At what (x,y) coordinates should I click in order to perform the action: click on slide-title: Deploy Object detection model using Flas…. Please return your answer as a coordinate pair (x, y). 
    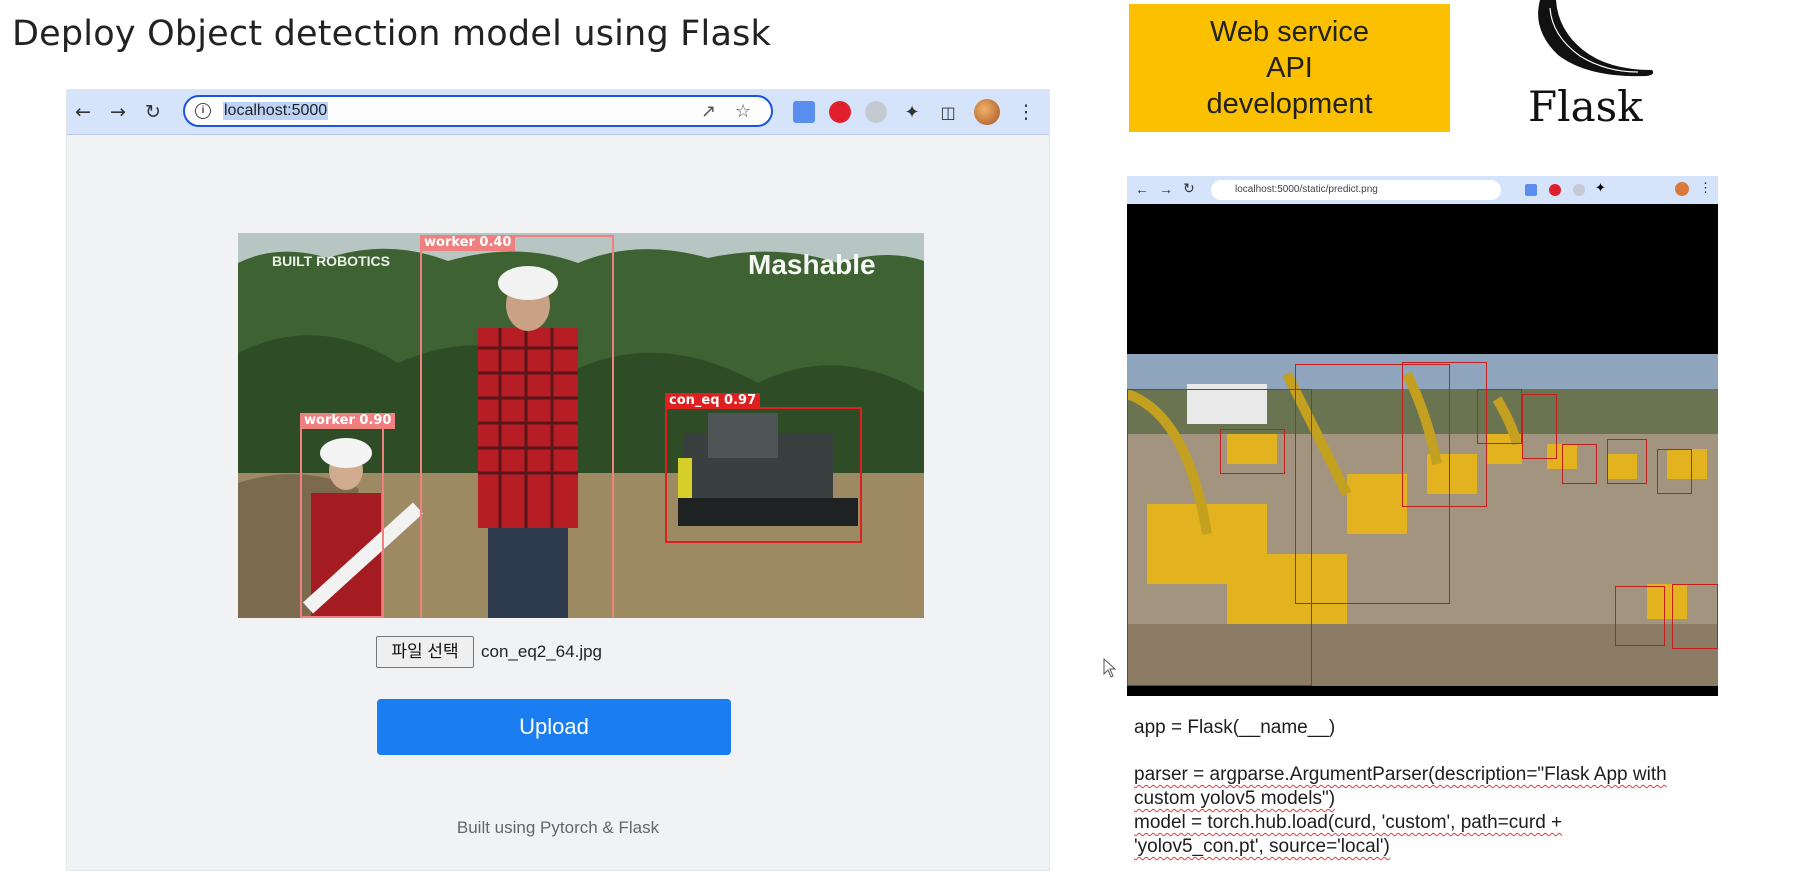
    Looking at the image, I should click on (391, 34).